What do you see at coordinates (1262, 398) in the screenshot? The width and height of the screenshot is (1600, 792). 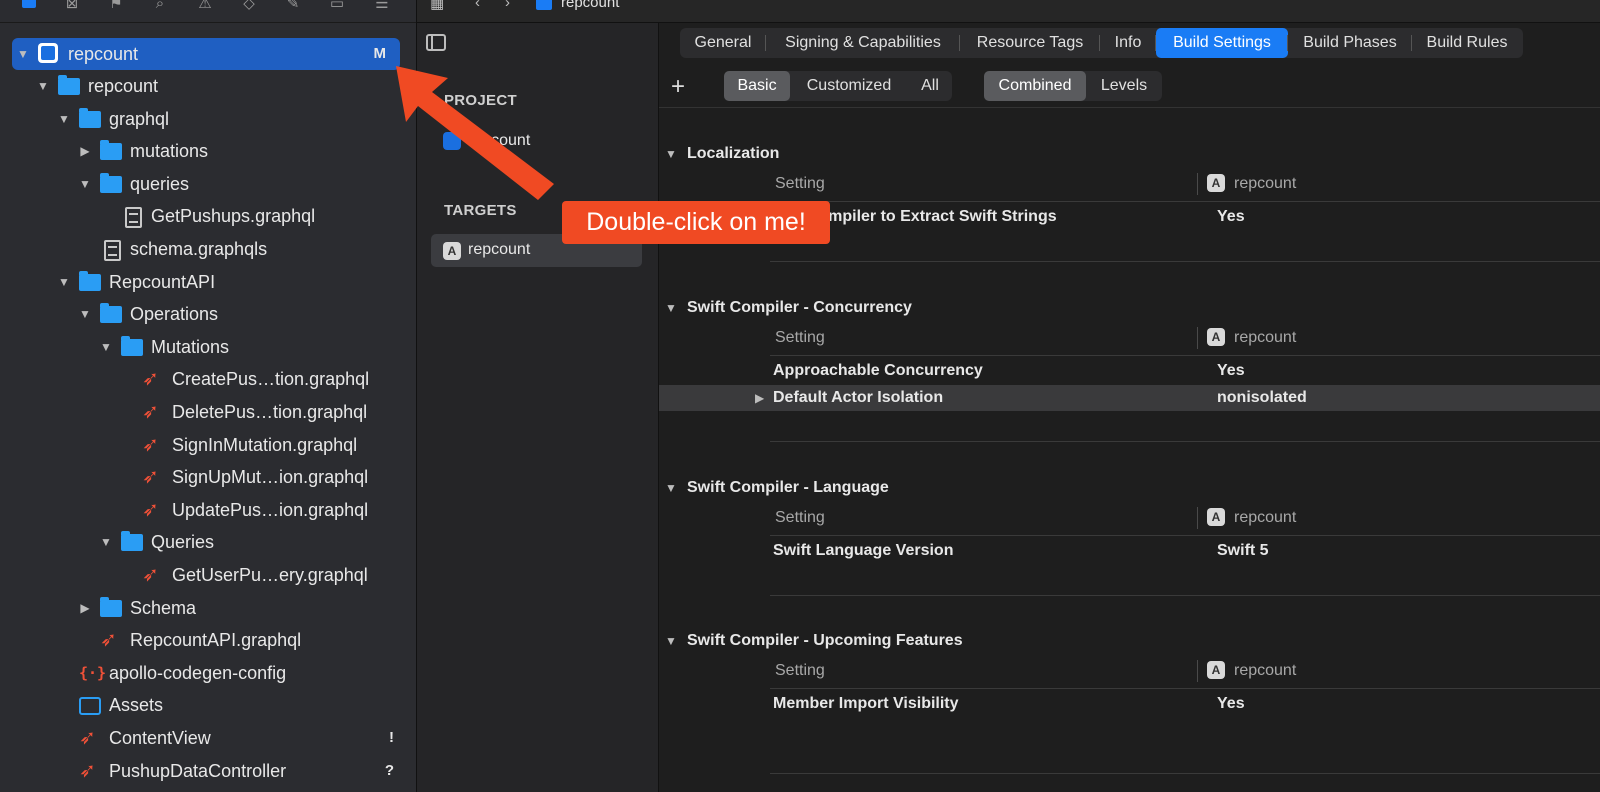 I see `setting-value: nonisolated` at bounding box center [1262, 398].